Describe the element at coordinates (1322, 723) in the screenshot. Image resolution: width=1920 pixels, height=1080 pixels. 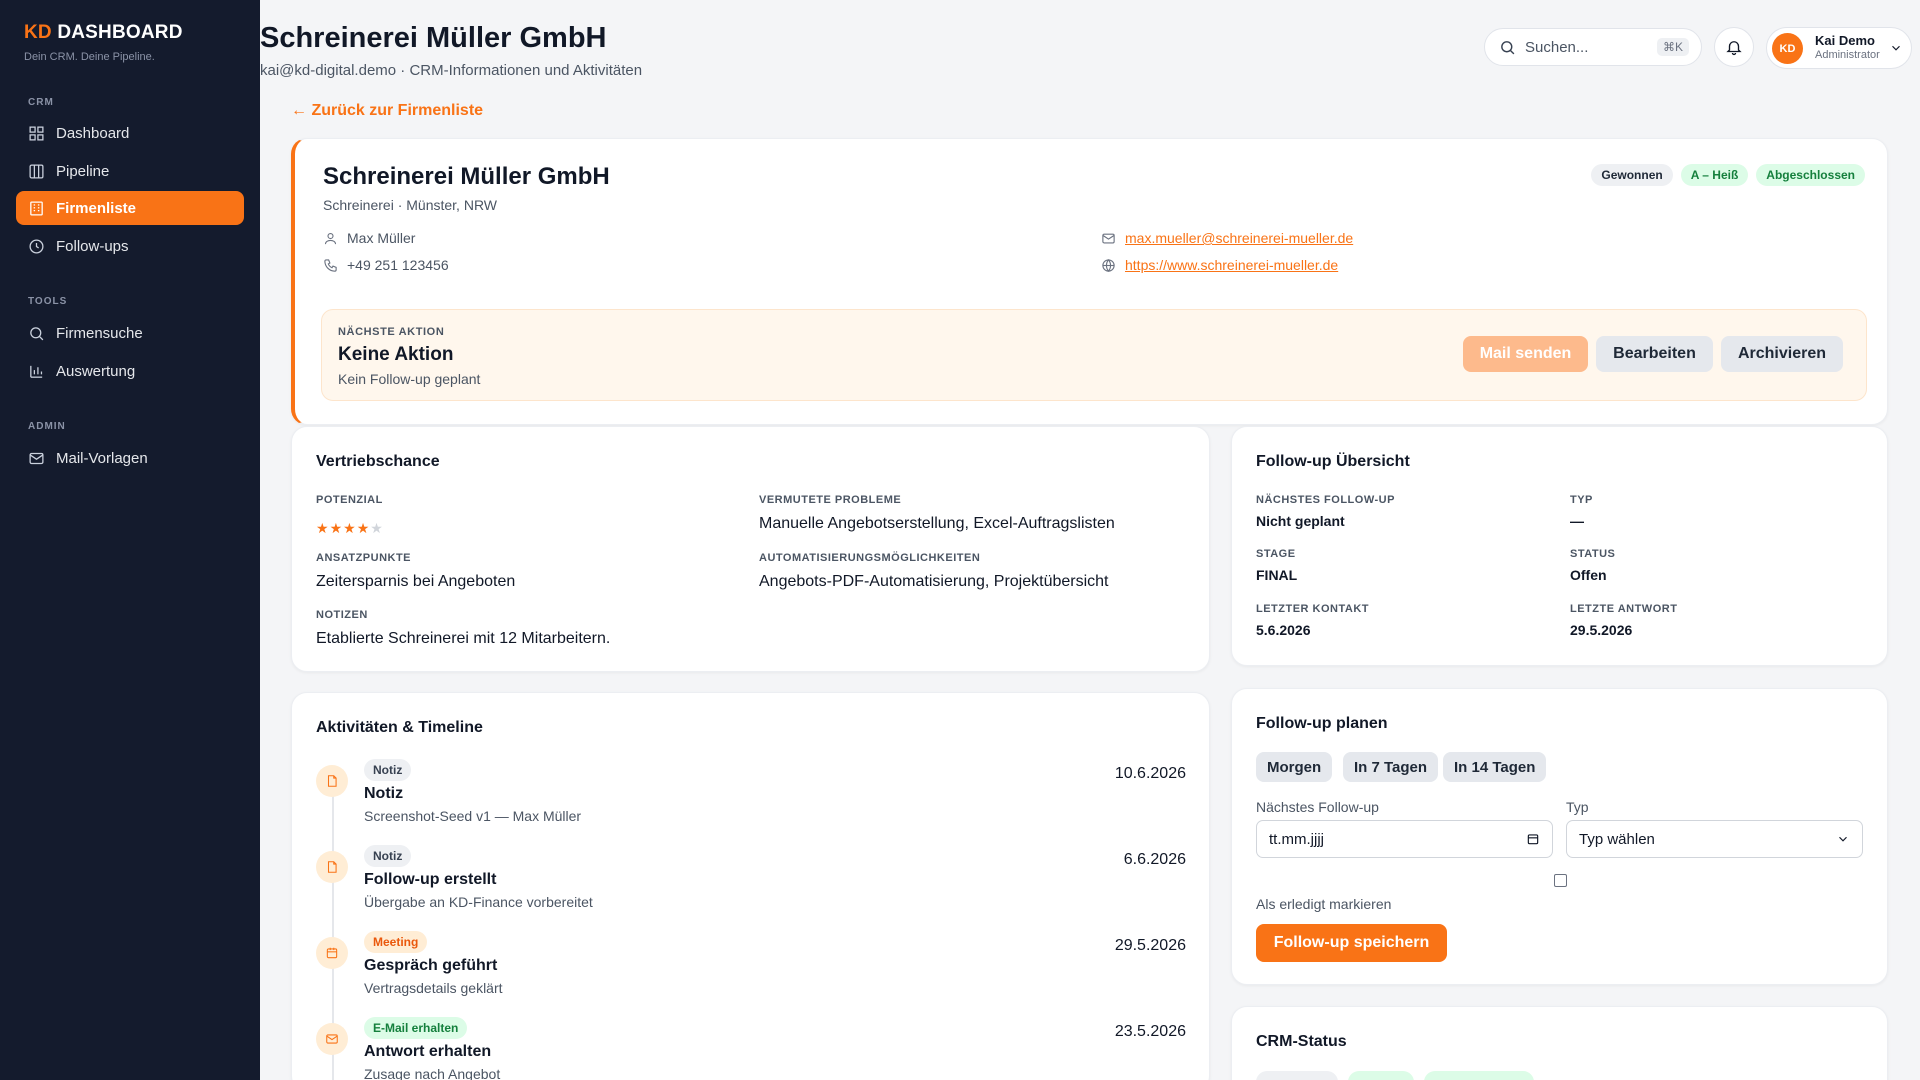
I see `card-title: Follow-up planen` at that location.